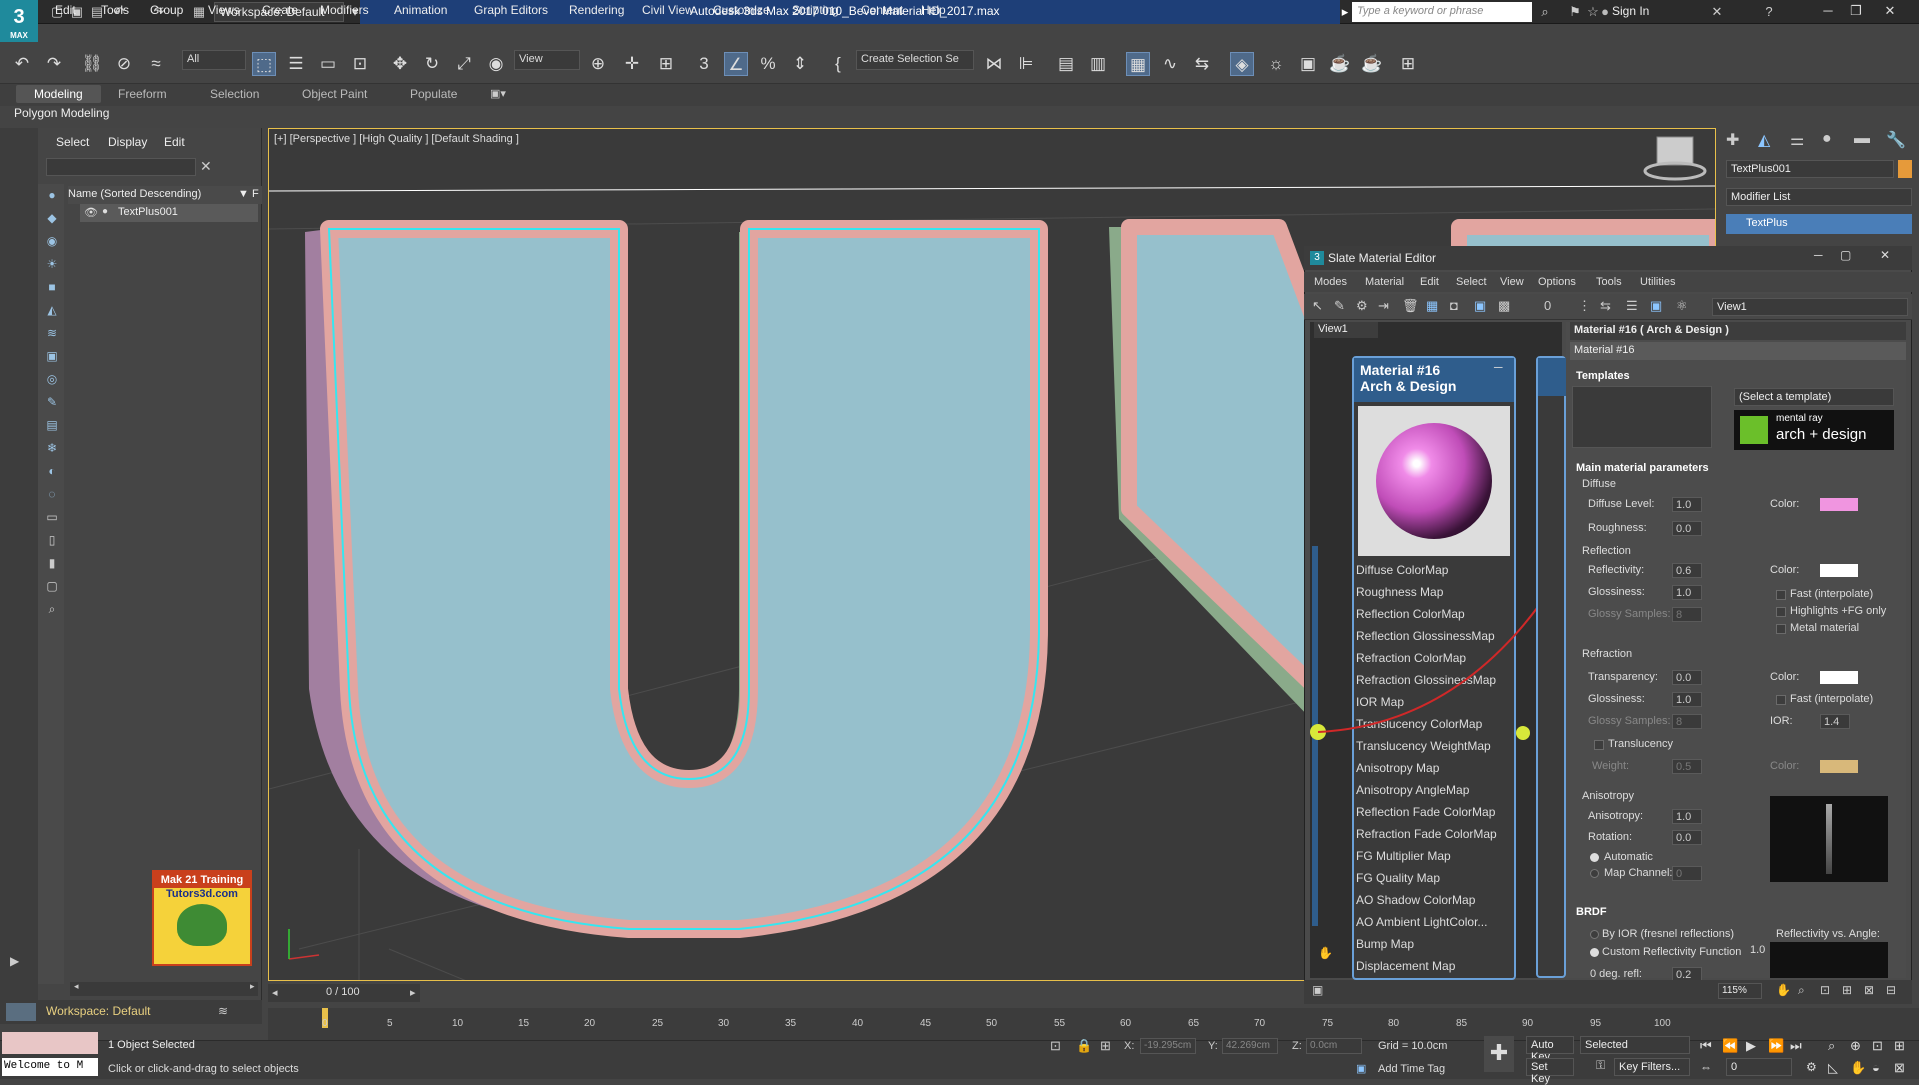 The width and height of the screenshot is (1919, 1085). I want to click on select-by-name-icon: ☰, so click(296, 64).